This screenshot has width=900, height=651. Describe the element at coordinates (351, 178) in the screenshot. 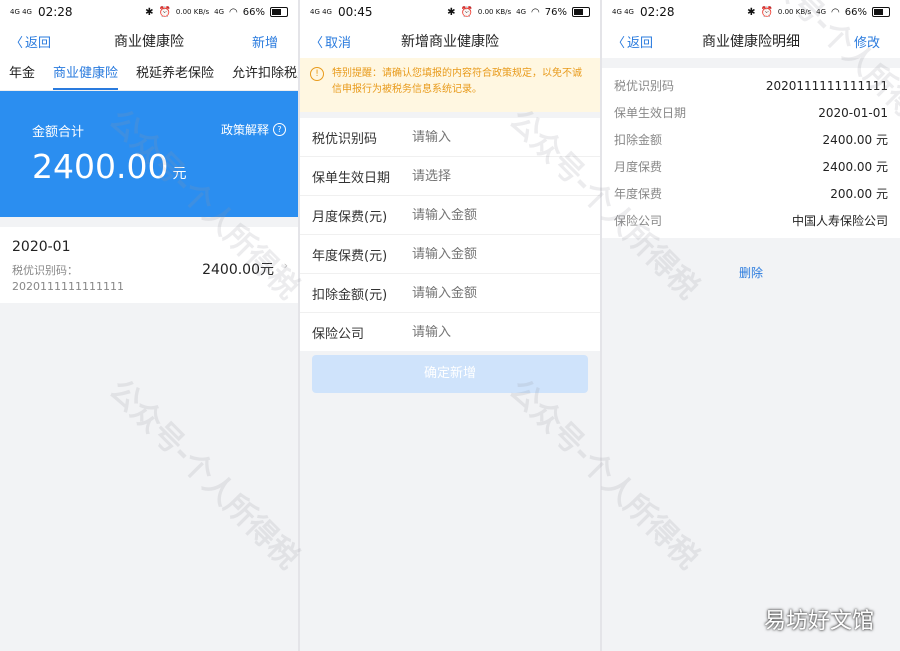

I see `field-label: 保单生效日期` at that location.